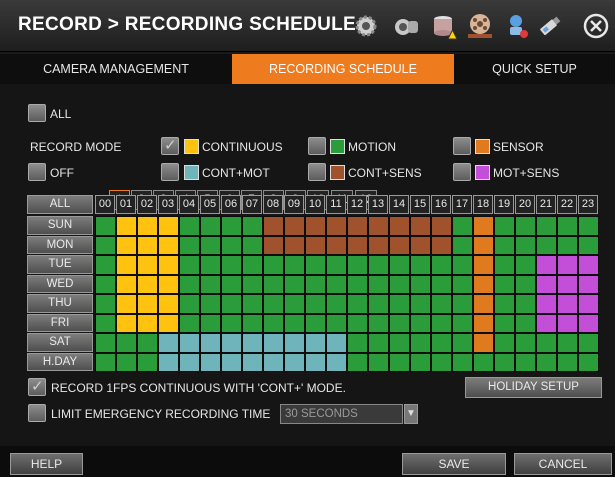 This screenshot has height=477, width=615. What do you see at coordinates (60, 342) in the screenshot?
I see `day-sat-button: SAT` at bounding box center [60, 342].